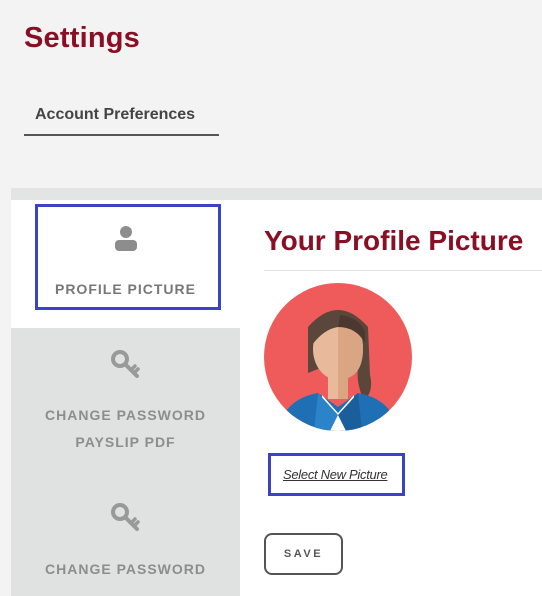 The width and height of the screenshot is (542, 596). Describe the element at coordinates (125, 543) in the screenshot. I see `sidebar-item-change-password: CHANGE PASSWORD` at that location.